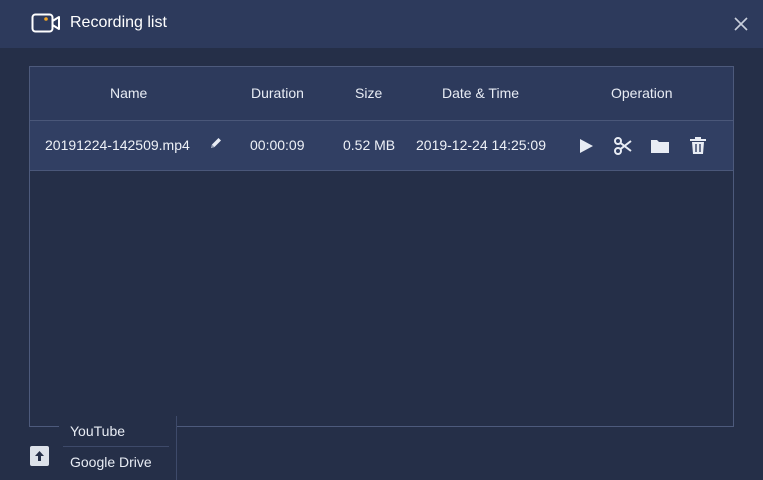 The width and height of the screenshot is (763, 480). What do you see at coordinates (741, 24) in the screenshot?
I see `close-icon` at bounding box center [741, 24].